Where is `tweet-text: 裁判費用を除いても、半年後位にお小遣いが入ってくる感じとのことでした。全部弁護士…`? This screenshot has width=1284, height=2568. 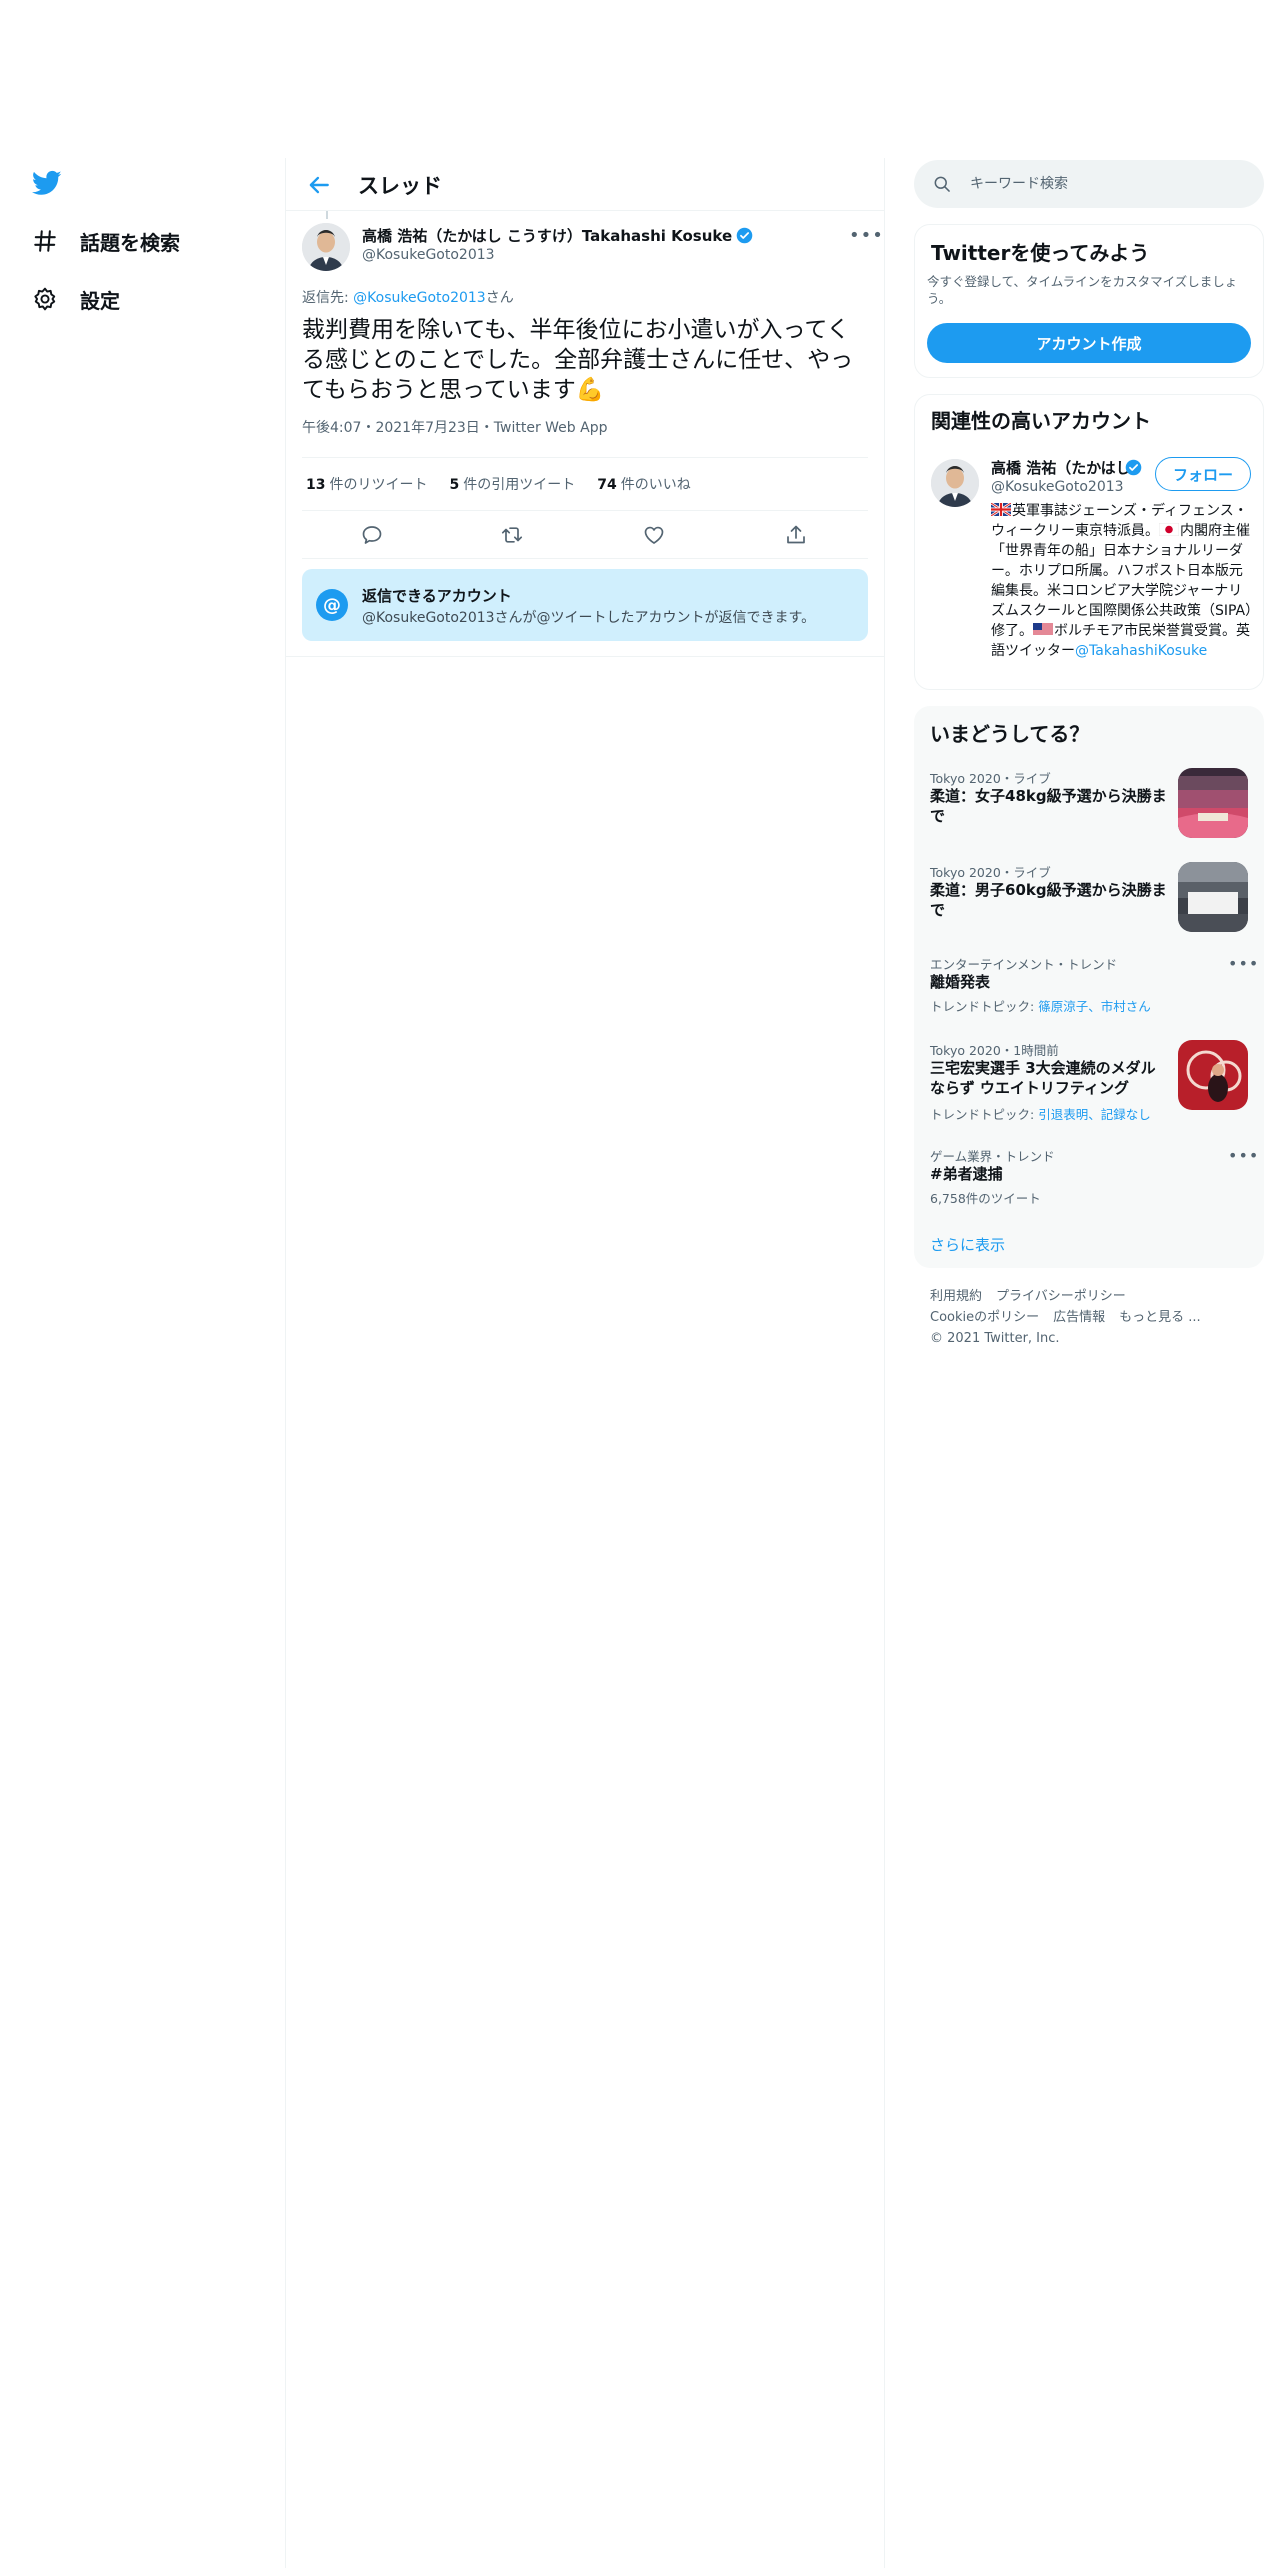 tweet-text: 裁判費用を除いても、半年後位にお小遣いが入ってくる感じとのことでした。全部弁護士… is located at coordinates (578, 360).